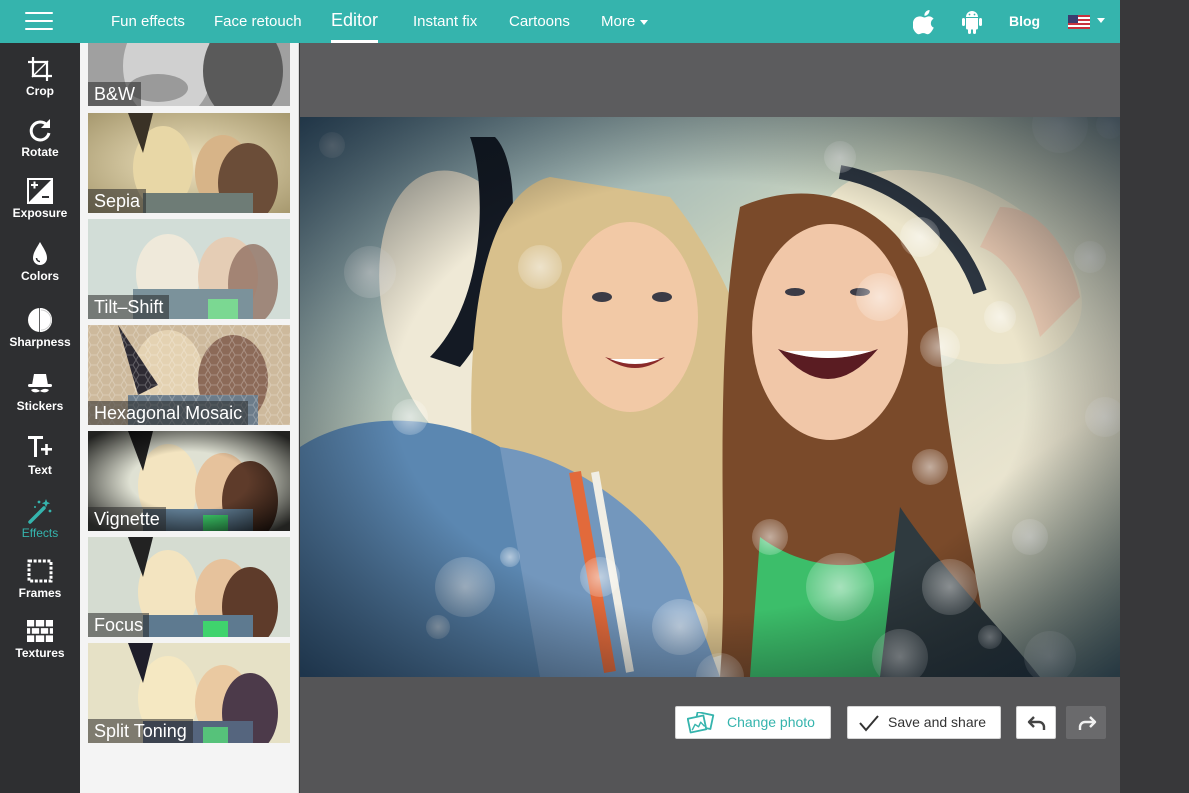 The width and height of the screenshot is (1189, 793). Describe the element at coordinates (355, 21) in the screenshot. I see `nav-editor: Editor` at that location.